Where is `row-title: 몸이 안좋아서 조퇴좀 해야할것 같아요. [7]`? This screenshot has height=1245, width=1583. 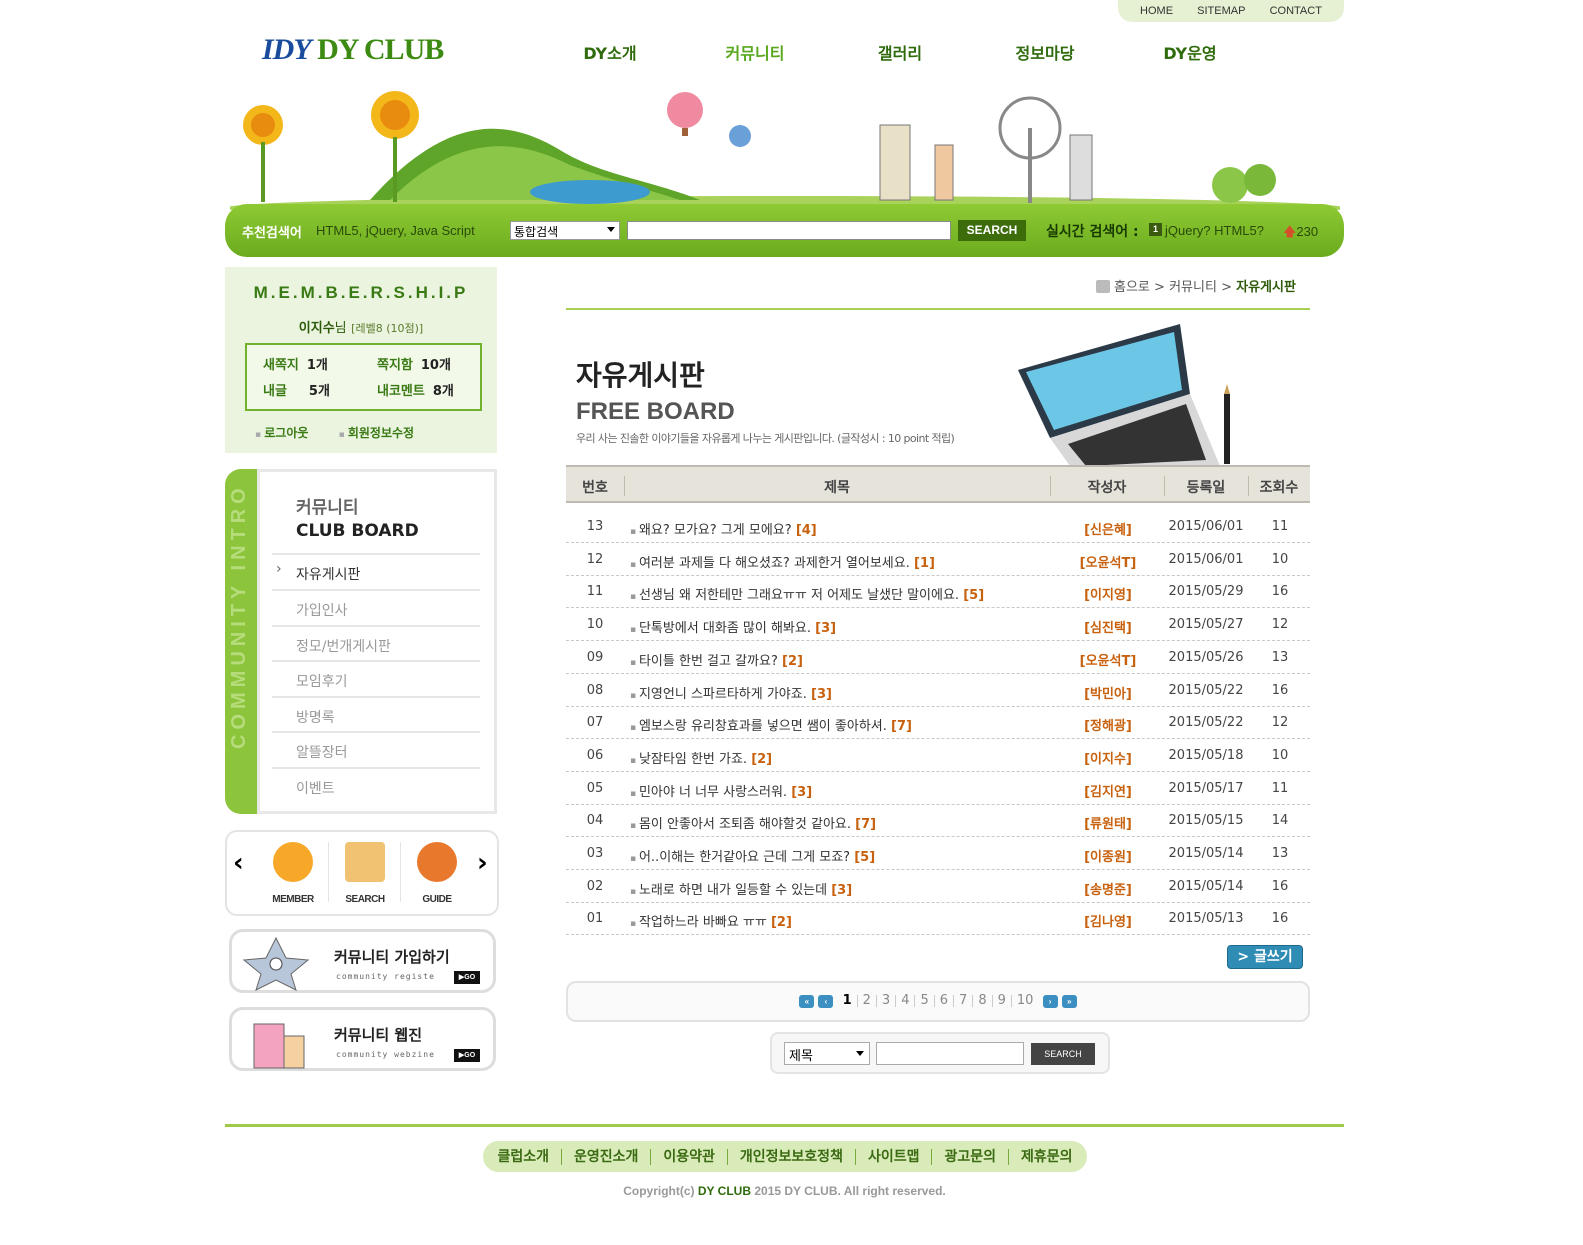
row-title: 몸이 안좋아서 조퇴좀 해야할것 같아요. [7] is located at coordinates (753, 822).